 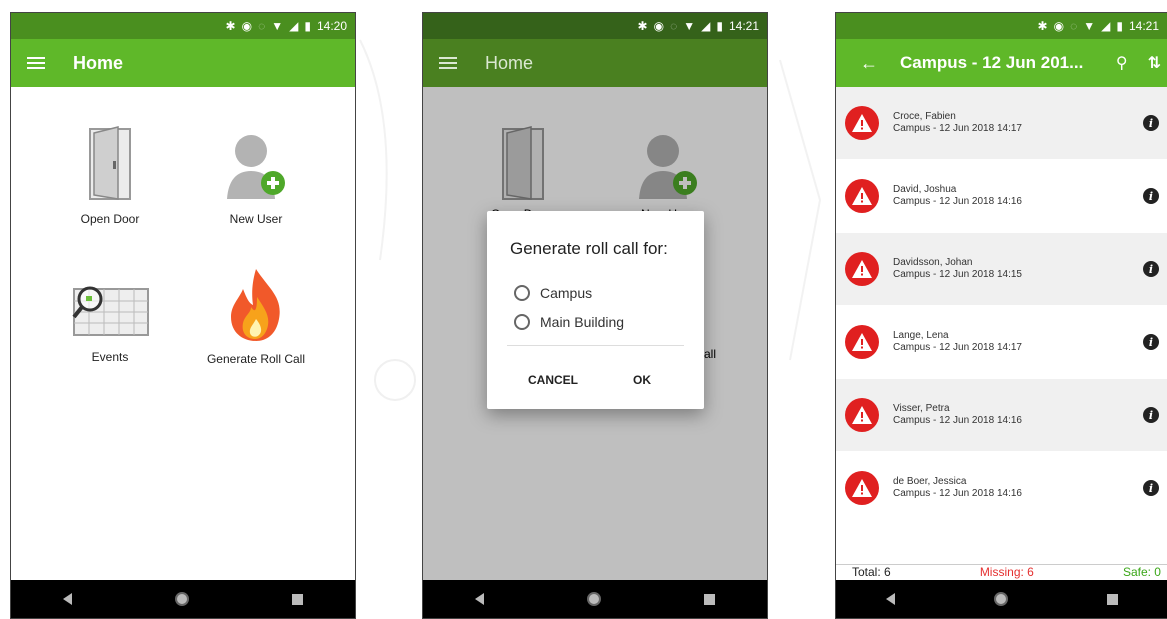 I want to click on generate-roll-call-tile: Generate Roll Call, so click(x=256, y=316).